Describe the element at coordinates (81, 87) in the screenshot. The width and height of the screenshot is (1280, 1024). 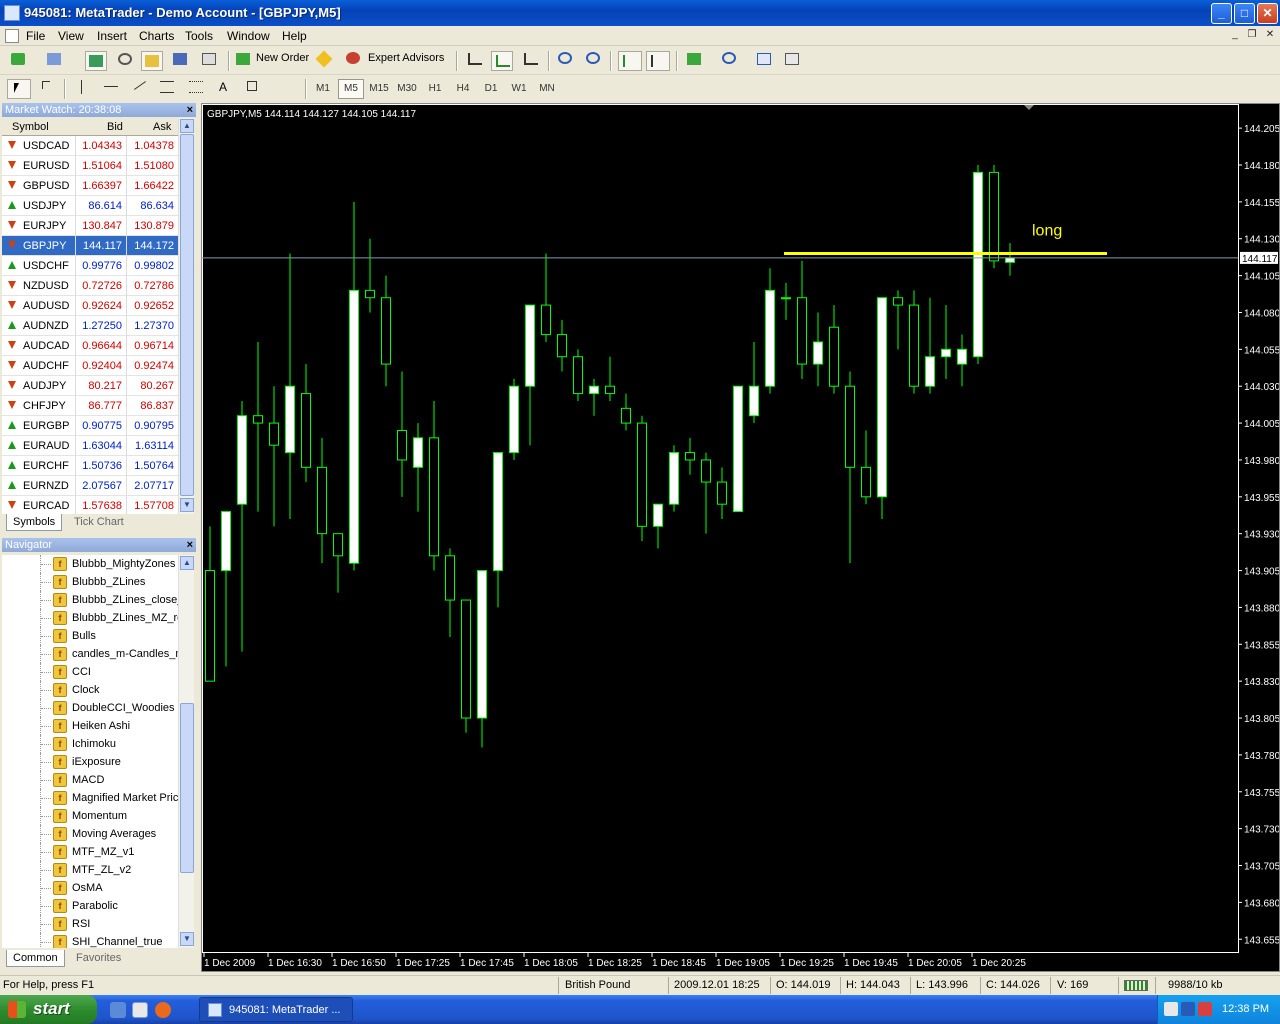
I see `vertical-line-icon` at that location.